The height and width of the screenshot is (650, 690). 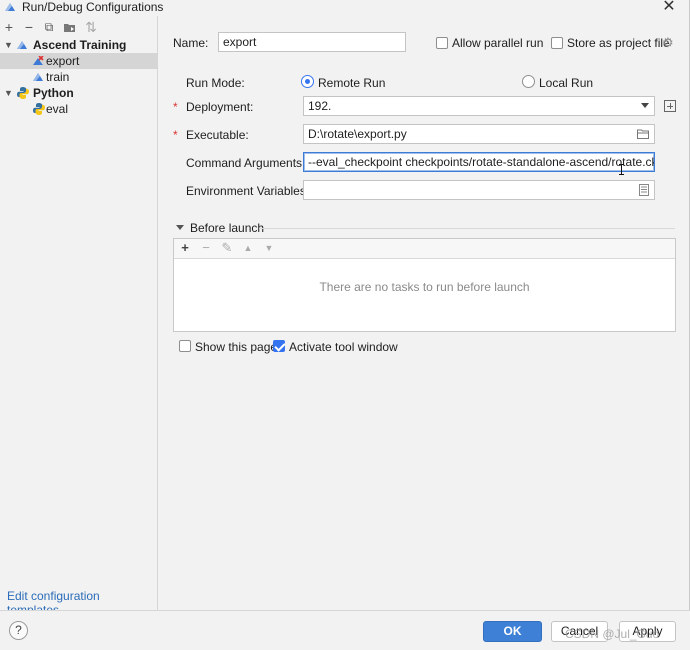 What do you see at coordinates (227, 228) in the screenshot?
I see `before-launch-title: Before launch` at bounding box center [227, 228].